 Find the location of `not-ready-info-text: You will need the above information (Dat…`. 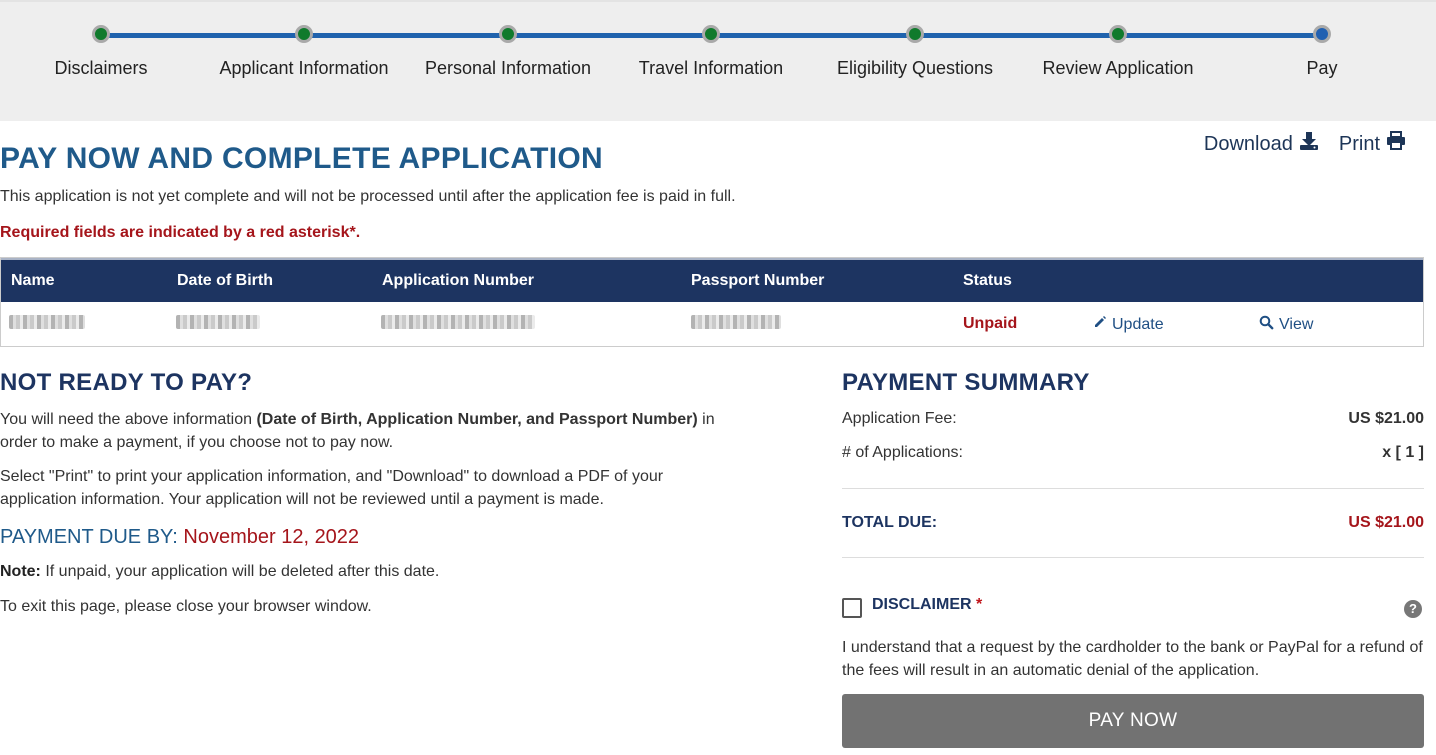

not-ready-info-text: You will need the above information (Dat… is located at coordinates (357, 431).